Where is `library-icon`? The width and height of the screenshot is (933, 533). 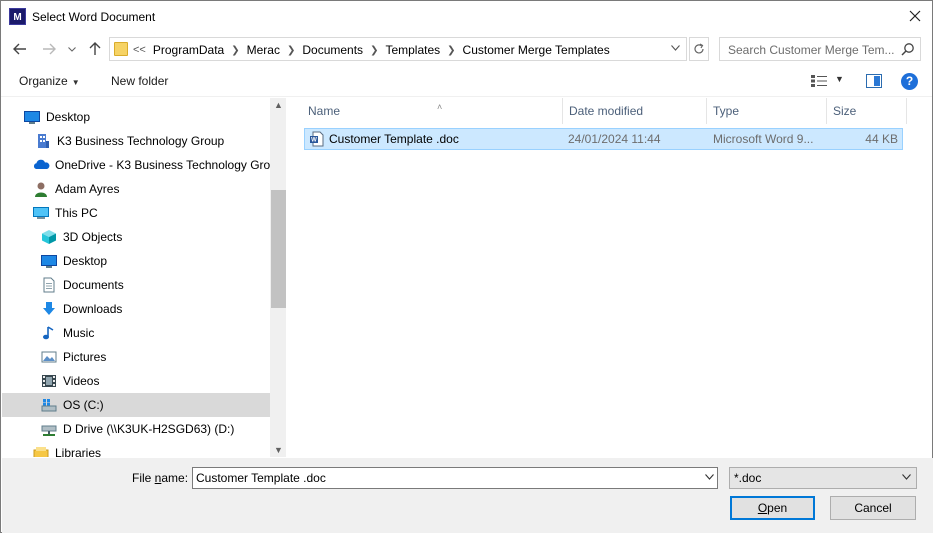
library-icon is located at coordinates (41, 451).